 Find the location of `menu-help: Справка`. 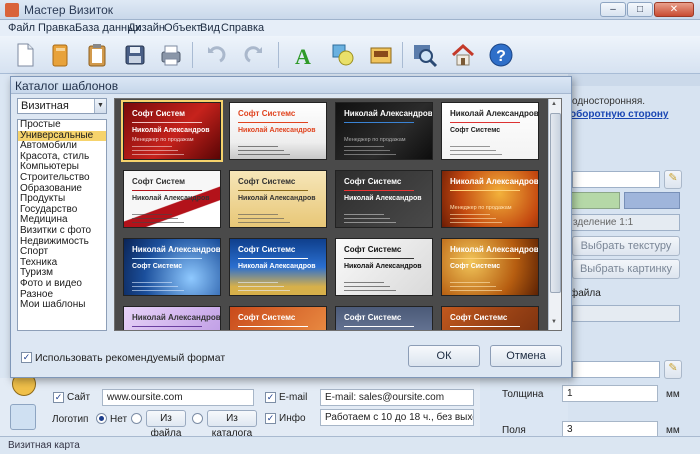

menu-help: Справка is located at coordinates (242, 28).